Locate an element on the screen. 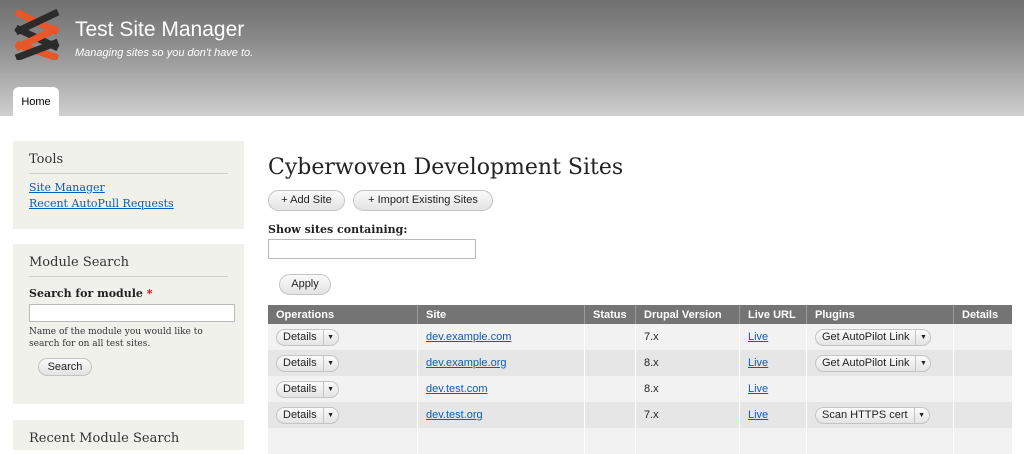 The height and width of the screenshot is (454, 1024). tab-home: Home is located at coordinates (36, 101).